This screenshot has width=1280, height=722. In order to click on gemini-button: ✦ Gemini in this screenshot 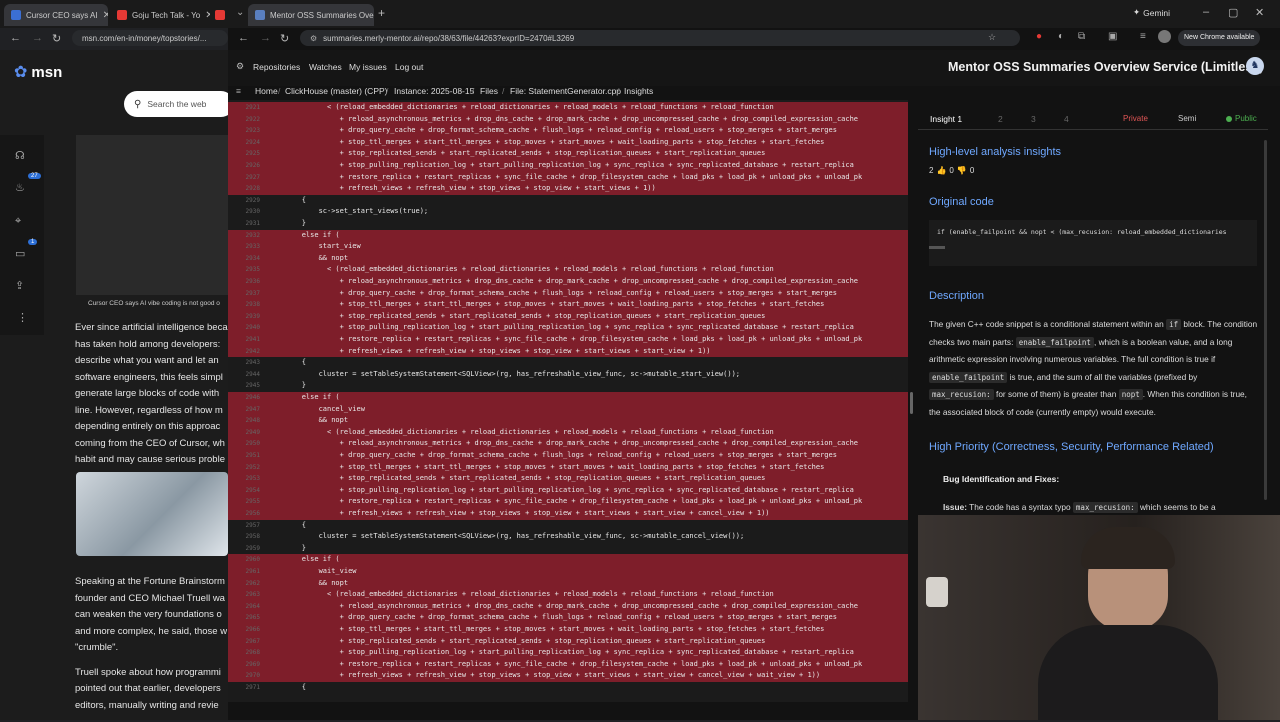, I will do `click(1151, 12)`.